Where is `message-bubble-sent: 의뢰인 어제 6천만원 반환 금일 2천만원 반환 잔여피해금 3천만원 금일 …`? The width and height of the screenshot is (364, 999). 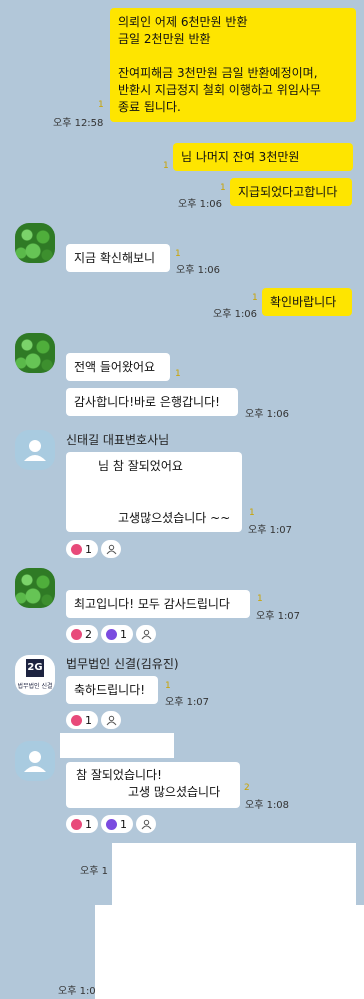 message-bubble-sent: 의뢰인 어제 6천만원 반환 금일 2천만원 반환 잔여피해금 3천만원 금일 … is located at coordinates (233, 65).